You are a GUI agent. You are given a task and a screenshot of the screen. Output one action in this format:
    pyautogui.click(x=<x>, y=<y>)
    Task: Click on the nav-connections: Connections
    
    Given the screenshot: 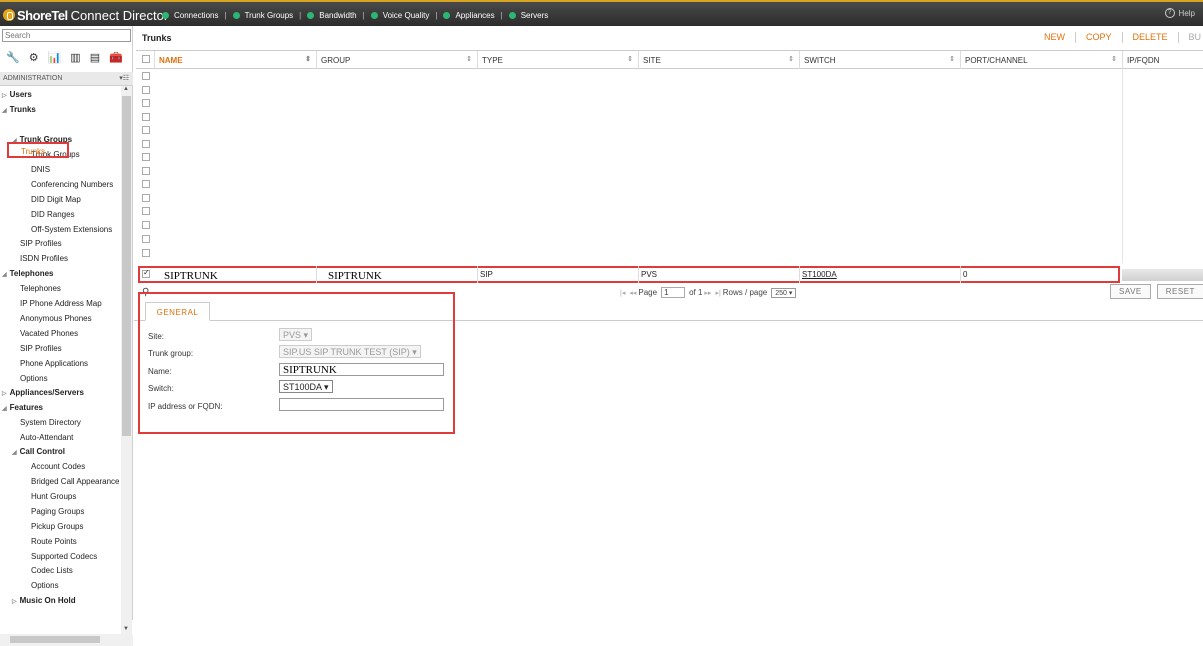 What is the action you would take?
    pyautogui.click(x=190, y=15)
    